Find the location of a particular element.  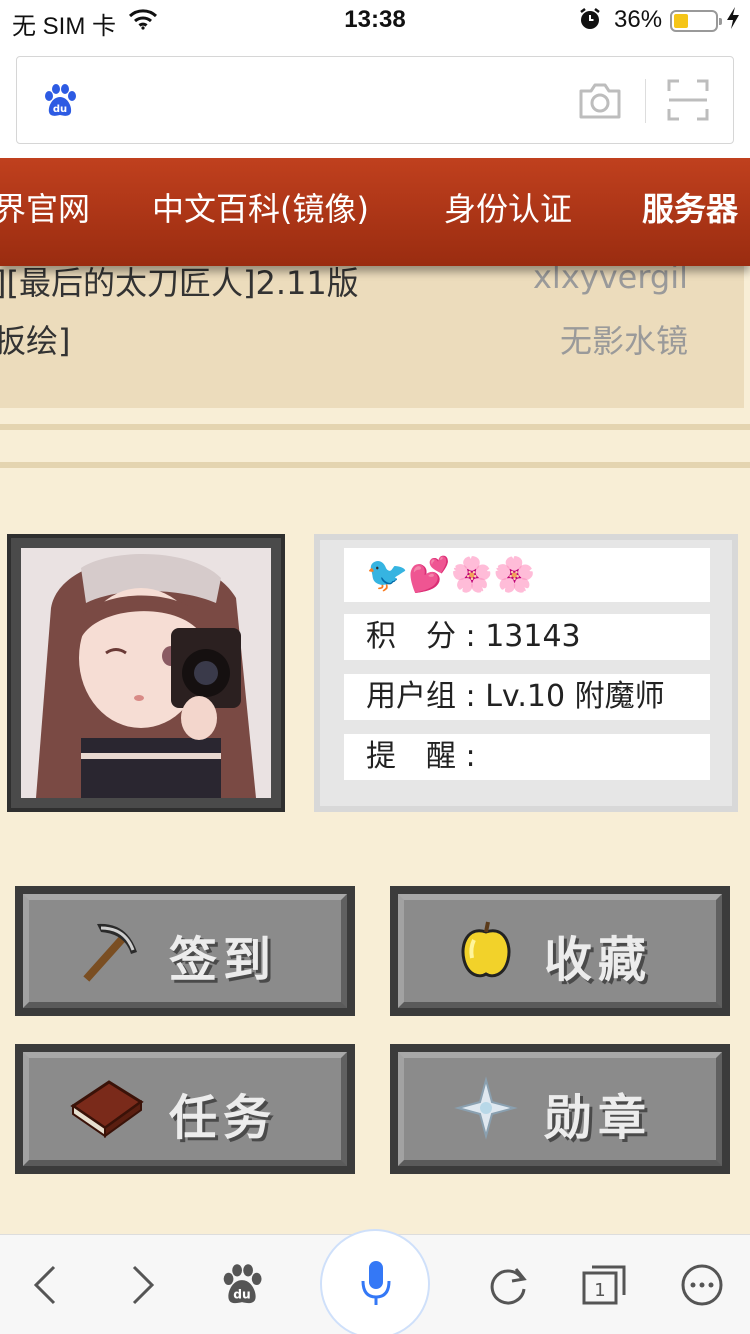

charging-bolt-icon is located at coordinates (733, 21).